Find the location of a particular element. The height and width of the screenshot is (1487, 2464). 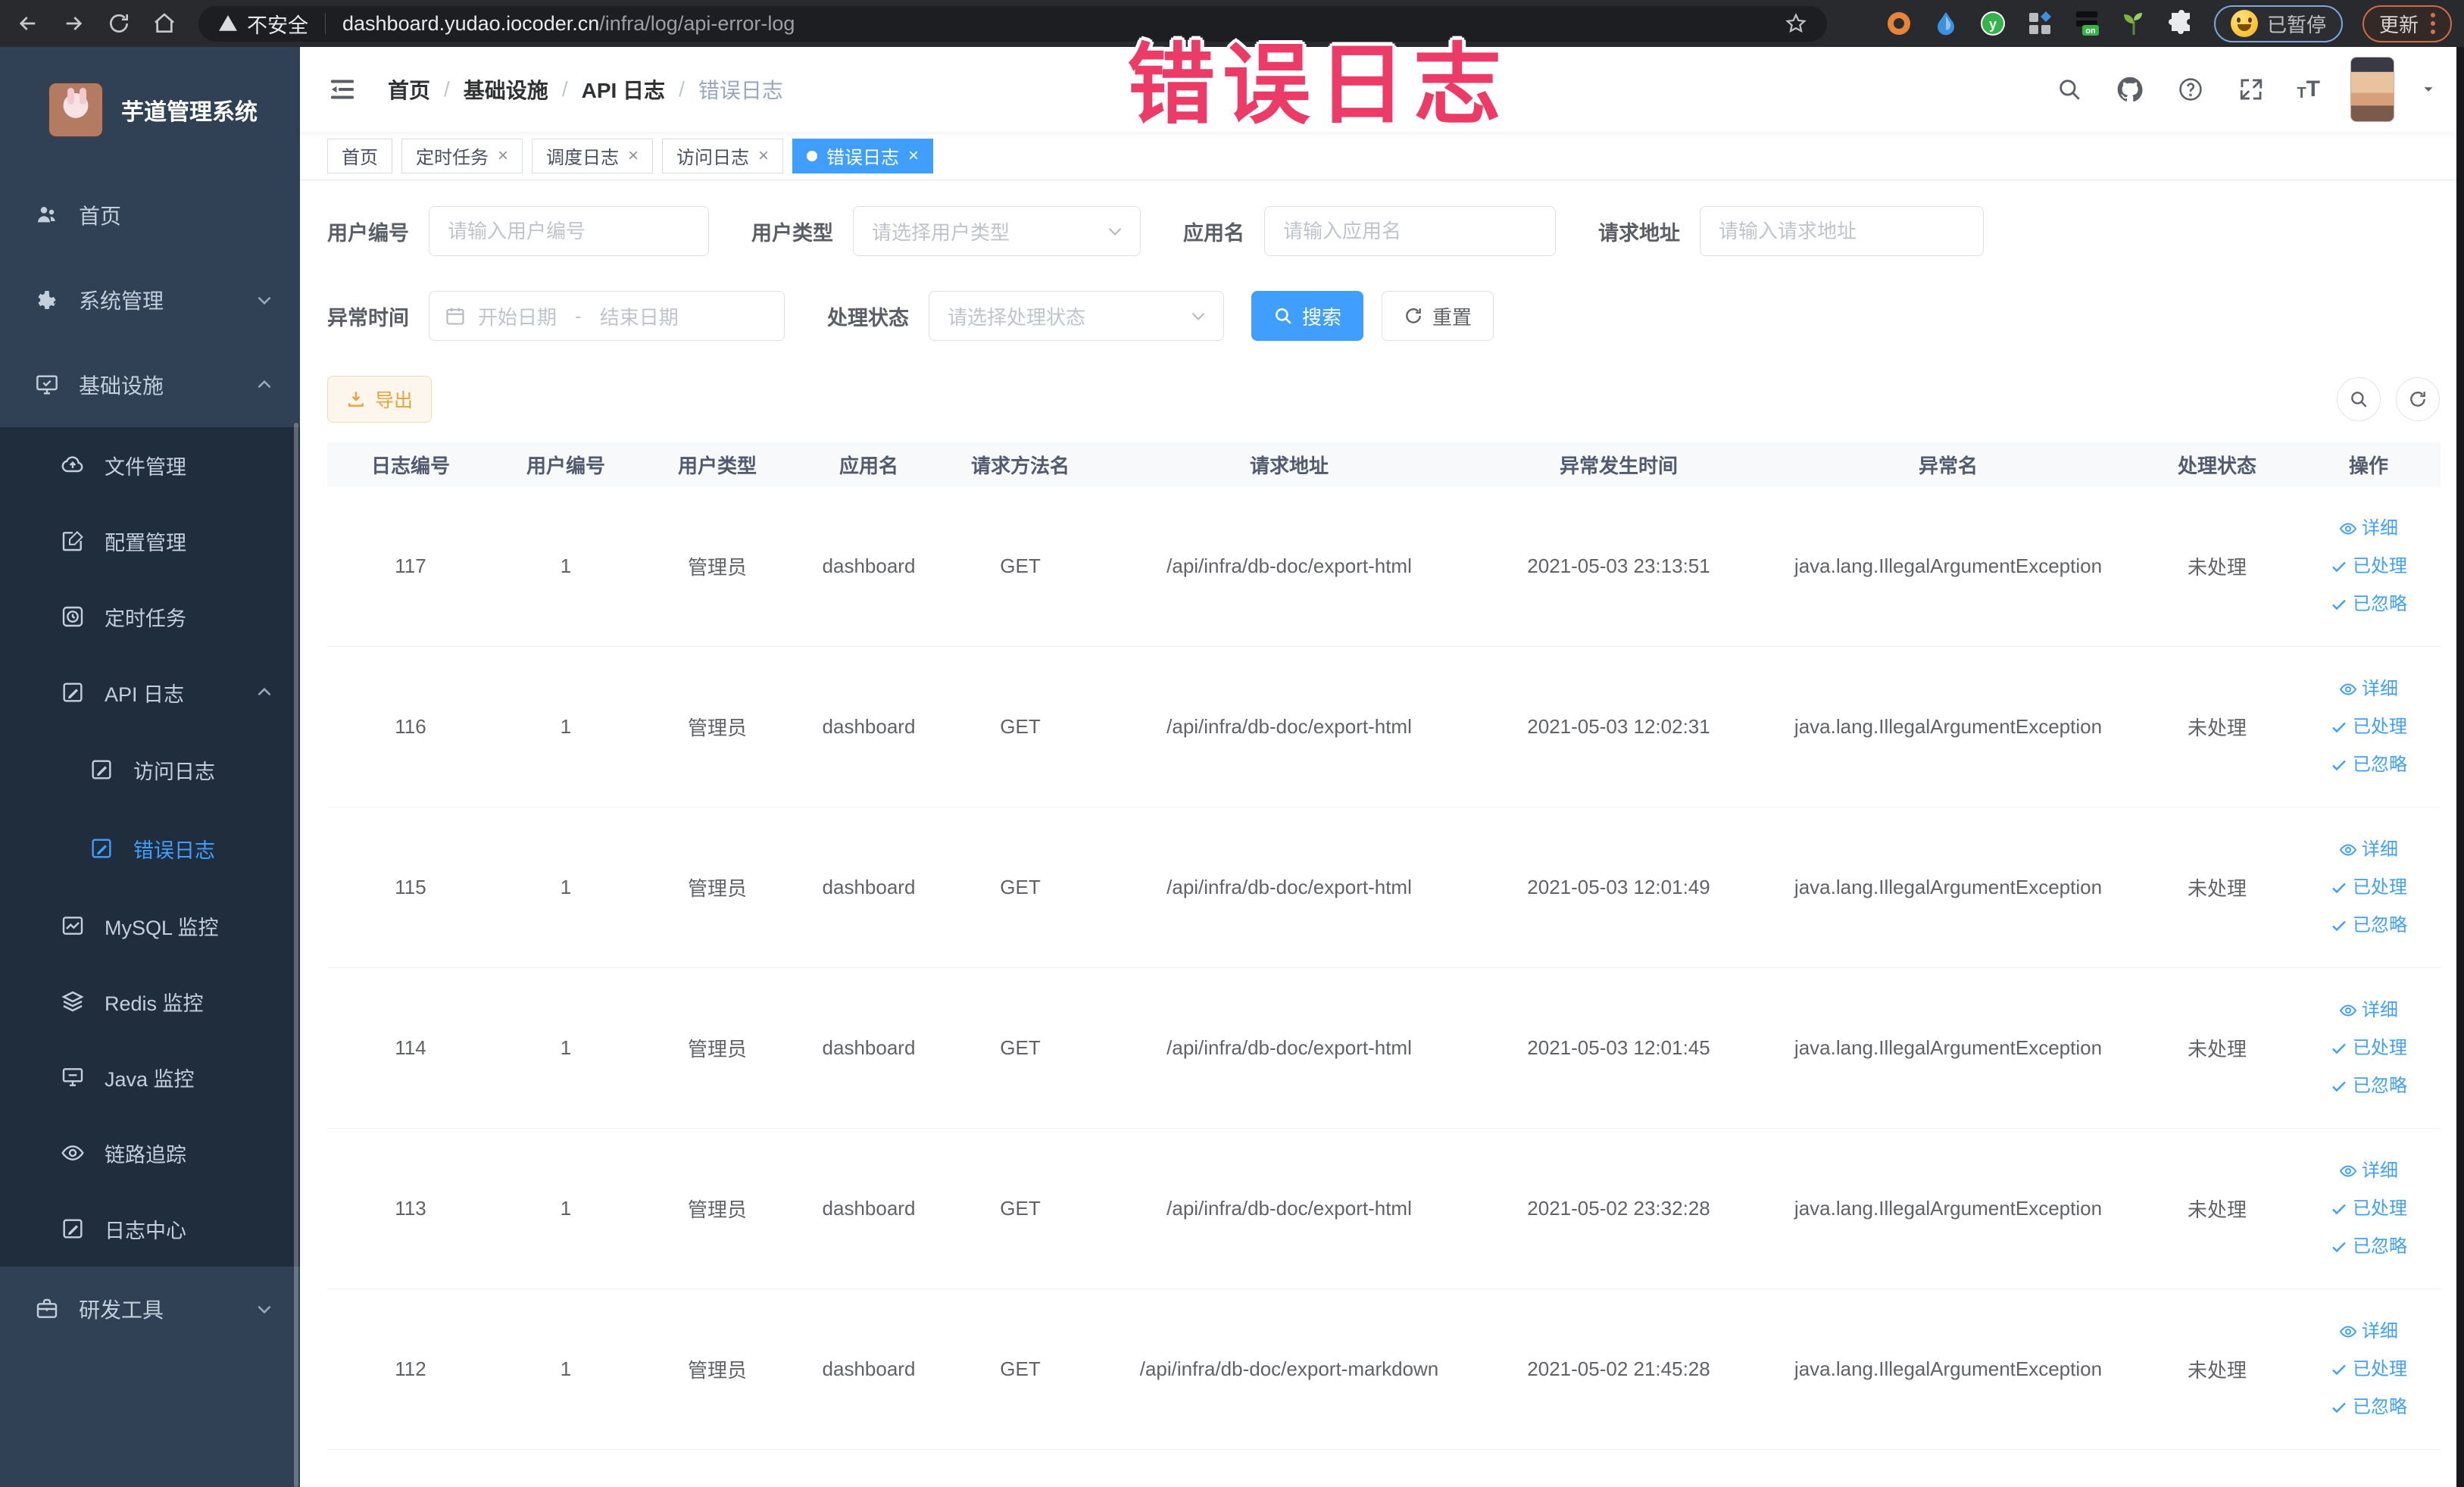

extension-grid-icon is located at coordinates (2039, 23).